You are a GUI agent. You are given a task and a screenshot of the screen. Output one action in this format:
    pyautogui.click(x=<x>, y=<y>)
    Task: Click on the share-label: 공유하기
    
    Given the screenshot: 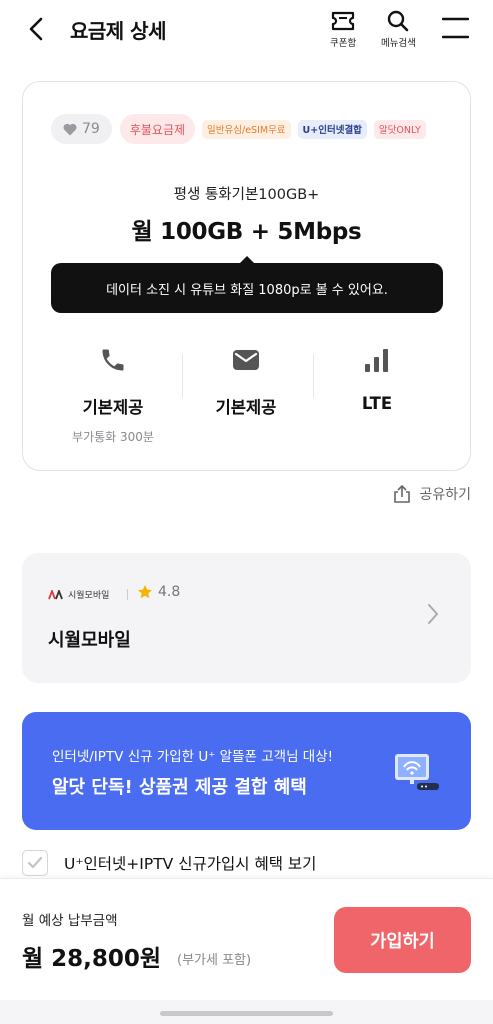 What is the action you would take?
    pyautogui.click(x=445, y=495)
    